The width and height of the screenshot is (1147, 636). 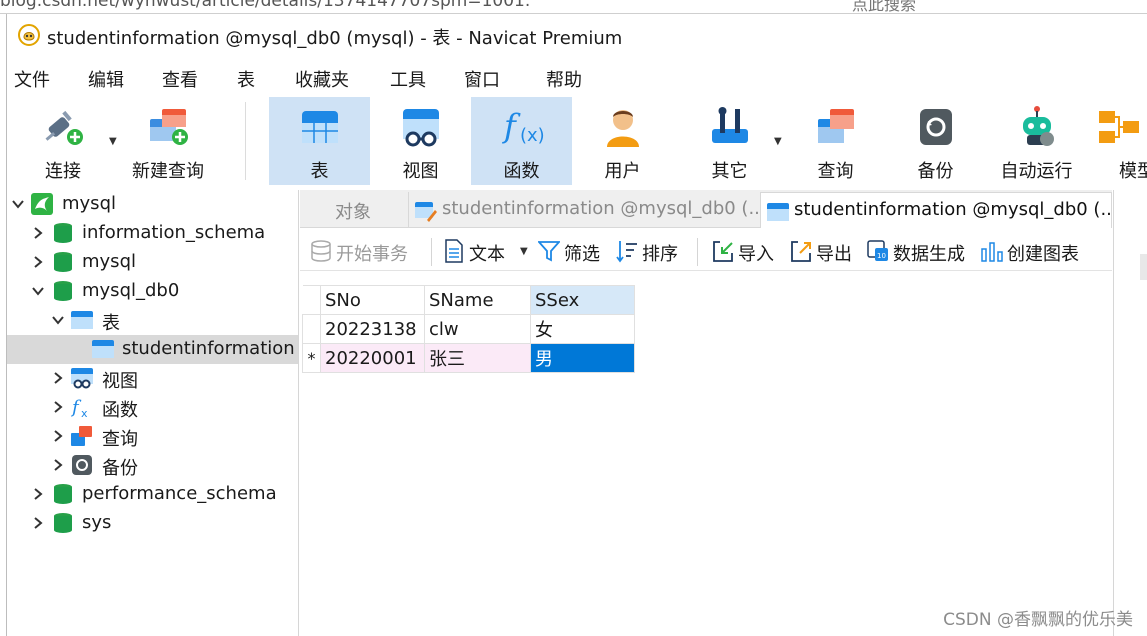 I want to click on create-chart-button: 创建图表, so click(x=1036, y=252).